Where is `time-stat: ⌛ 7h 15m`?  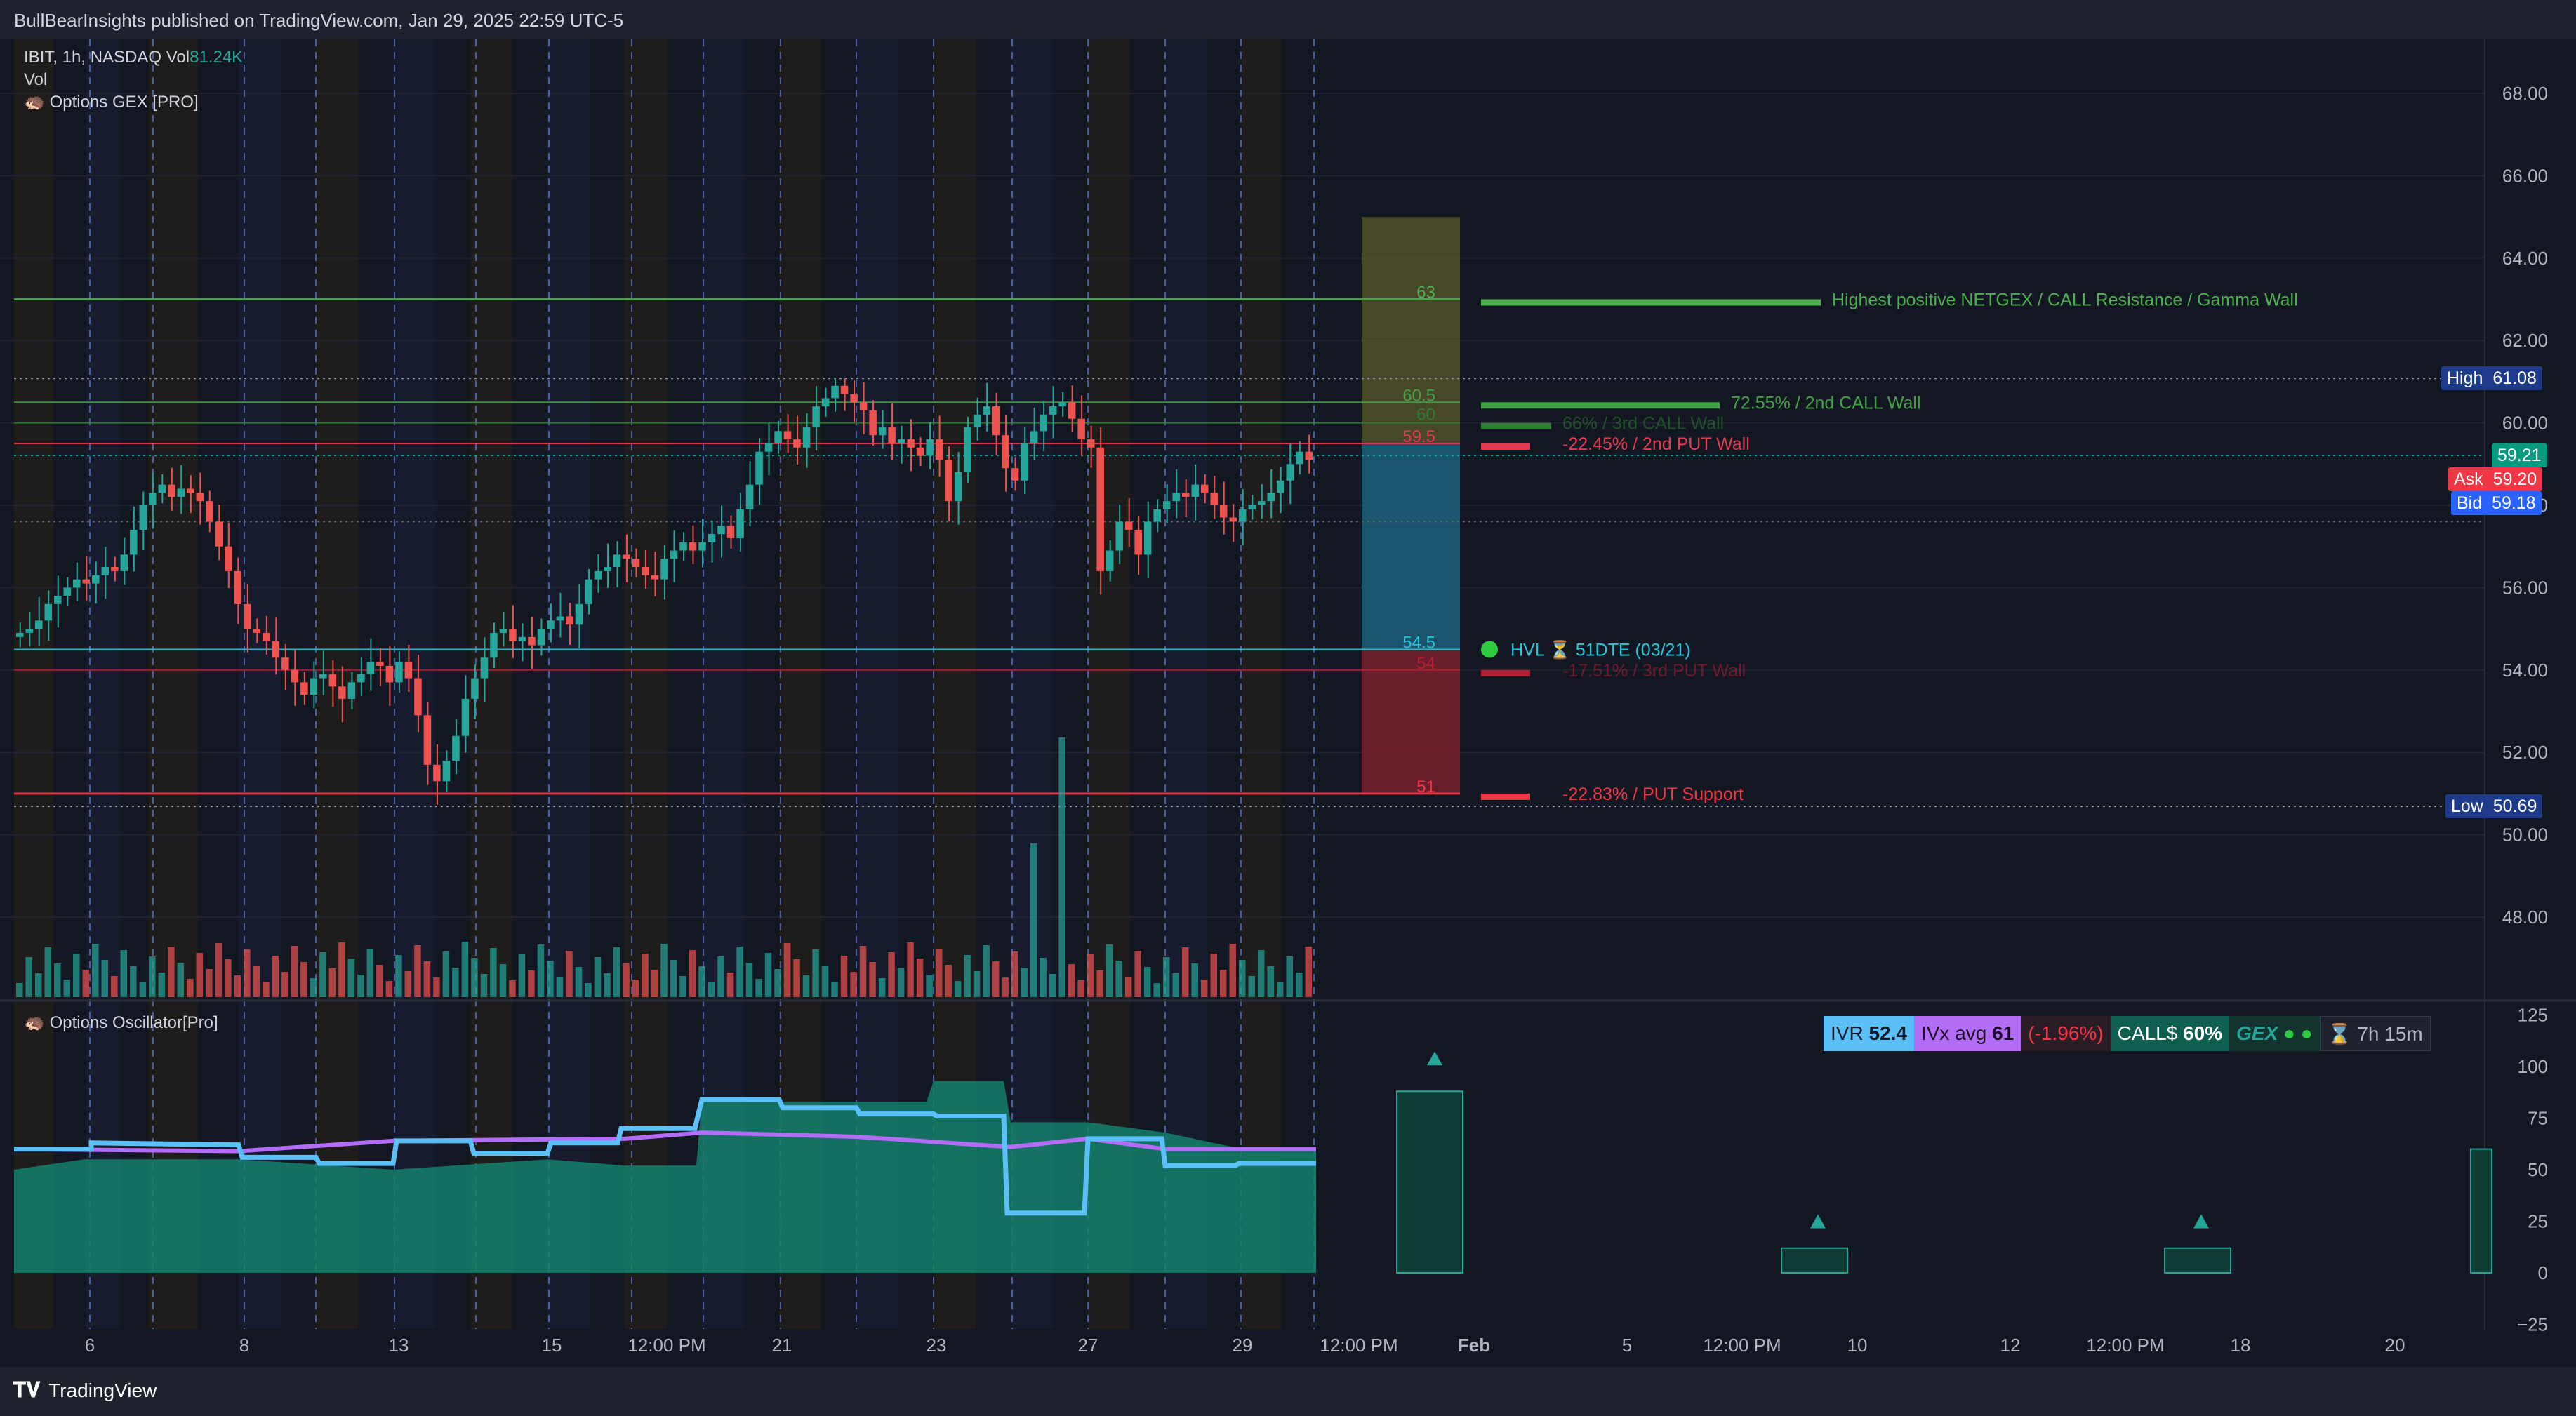
time-stat: ⌛ 7h 15m is located at coordinates (2375, 1033).